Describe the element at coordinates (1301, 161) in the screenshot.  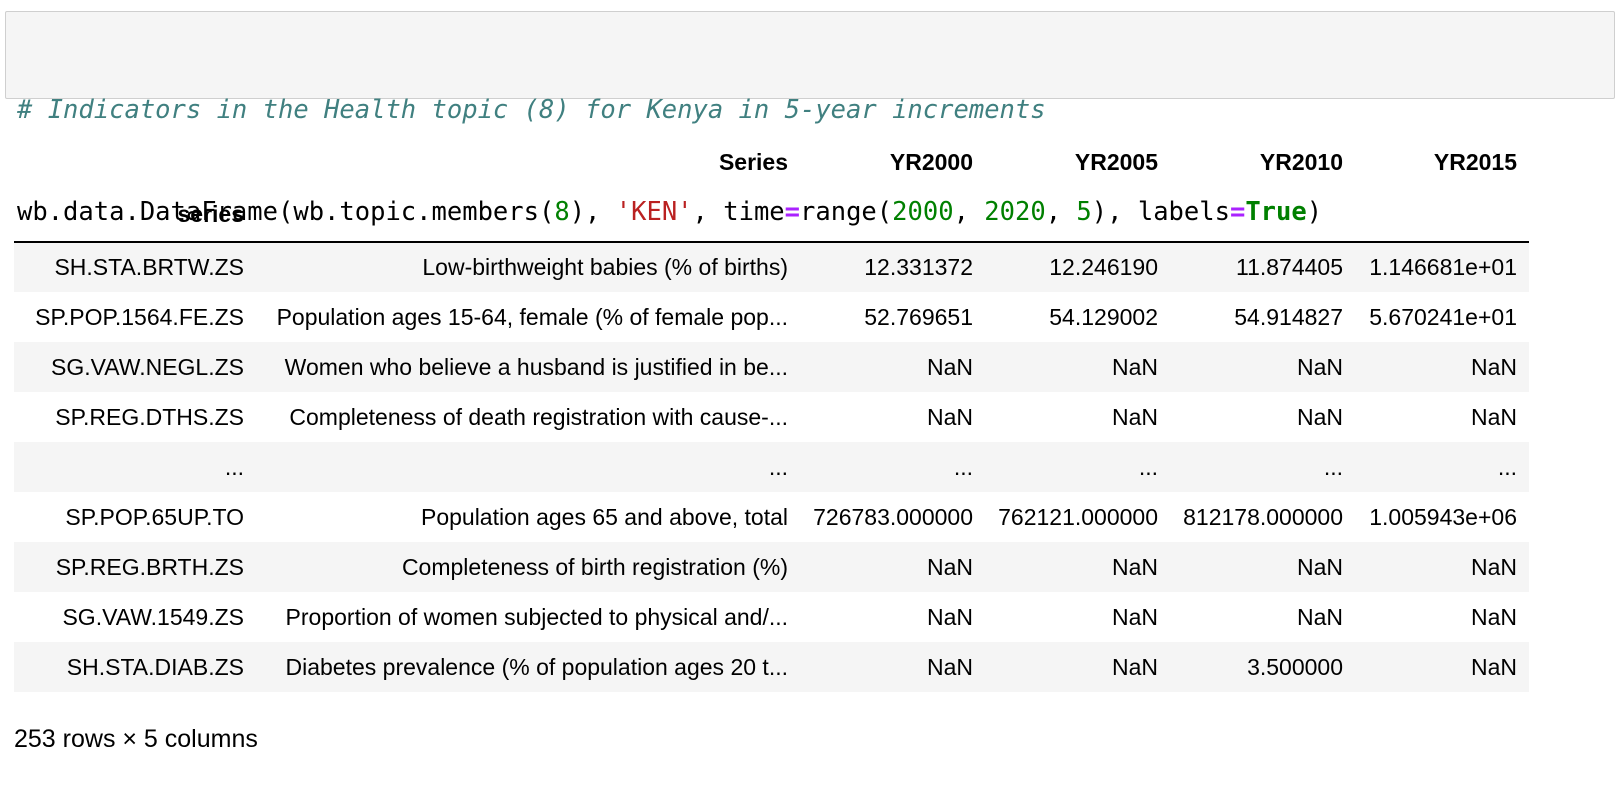
I see `column-header-yr2010: YR2010` at that location.